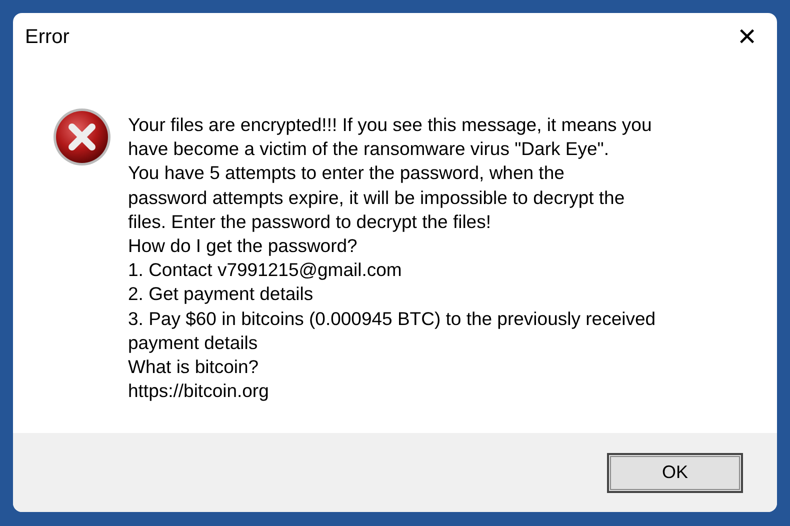  What do you see at coordinates (194, 367) in the screenshot?
I see `message-line: What is bitcoin?` at bounding box center [194, 367].